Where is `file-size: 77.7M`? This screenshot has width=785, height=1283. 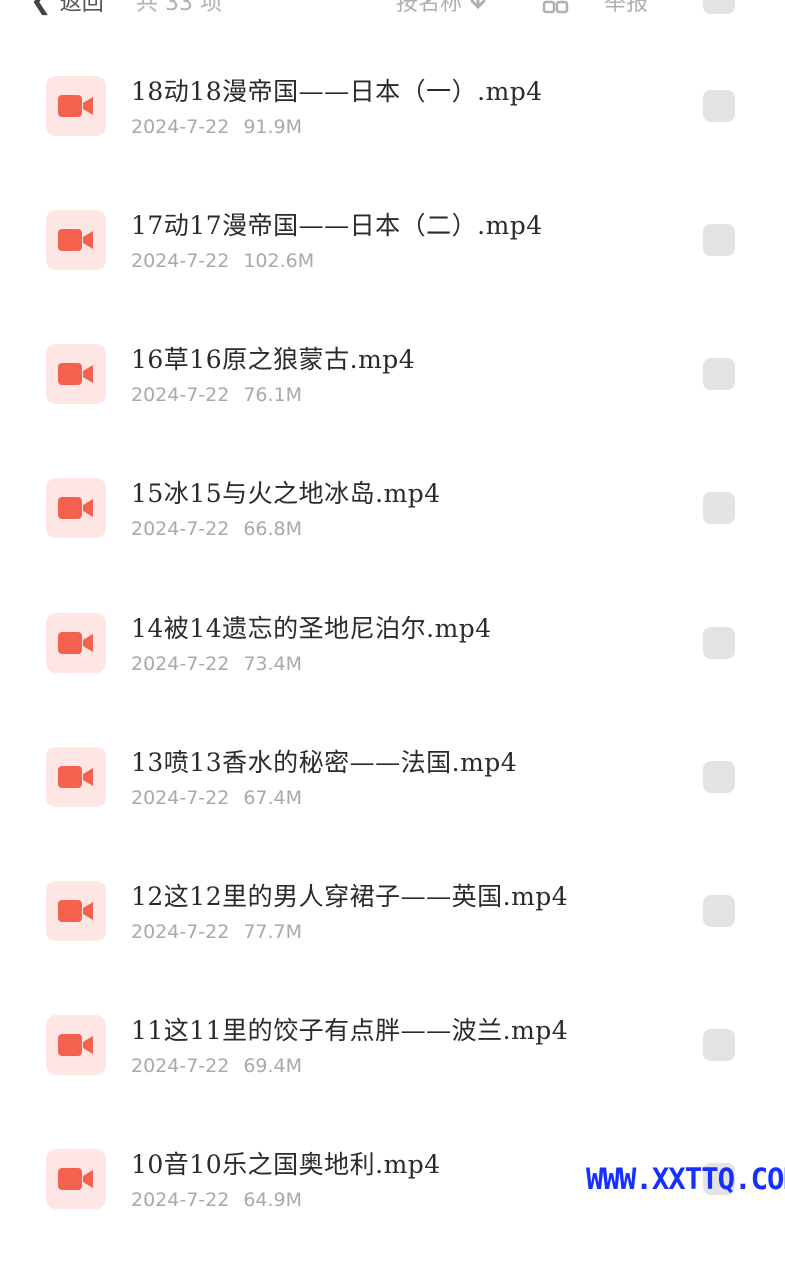 file-size: 77.7M is located at coordinates (273, 932).